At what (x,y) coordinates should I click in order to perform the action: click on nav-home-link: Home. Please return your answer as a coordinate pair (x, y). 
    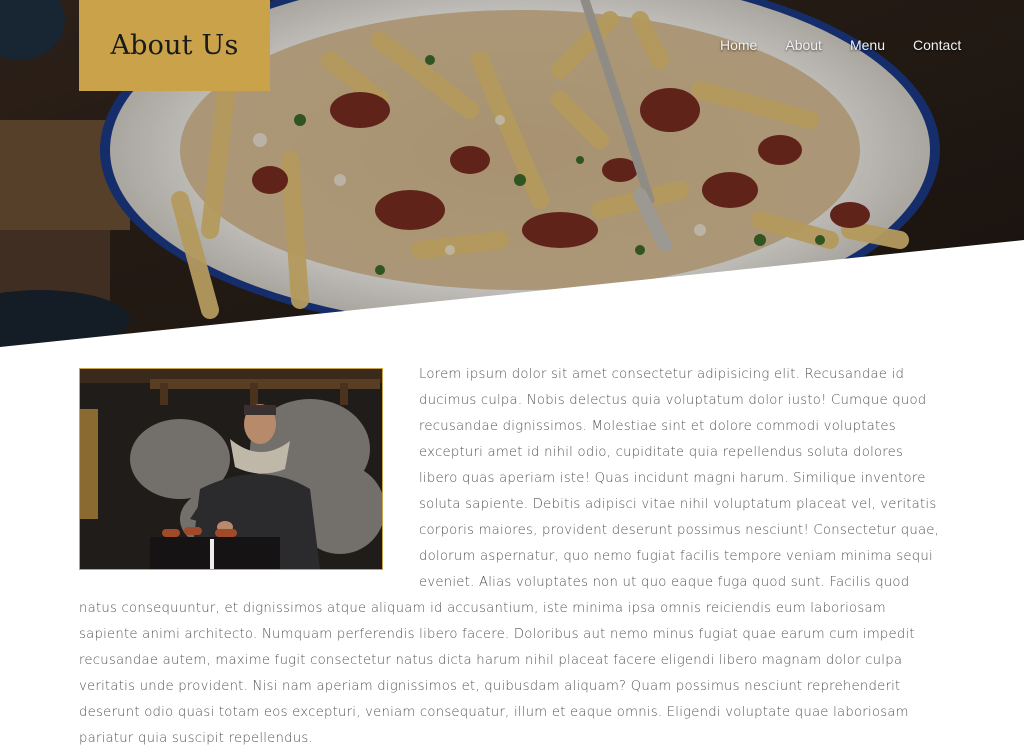
    Looking at the image, I should click on (738, 45).